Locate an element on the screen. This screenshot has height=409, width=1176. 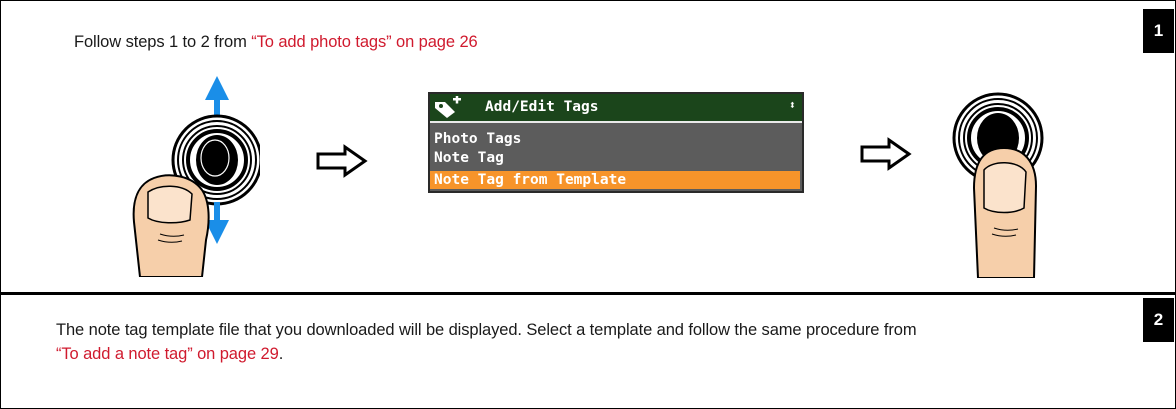
up-arrow-icon is located at coordinates (217, 88).